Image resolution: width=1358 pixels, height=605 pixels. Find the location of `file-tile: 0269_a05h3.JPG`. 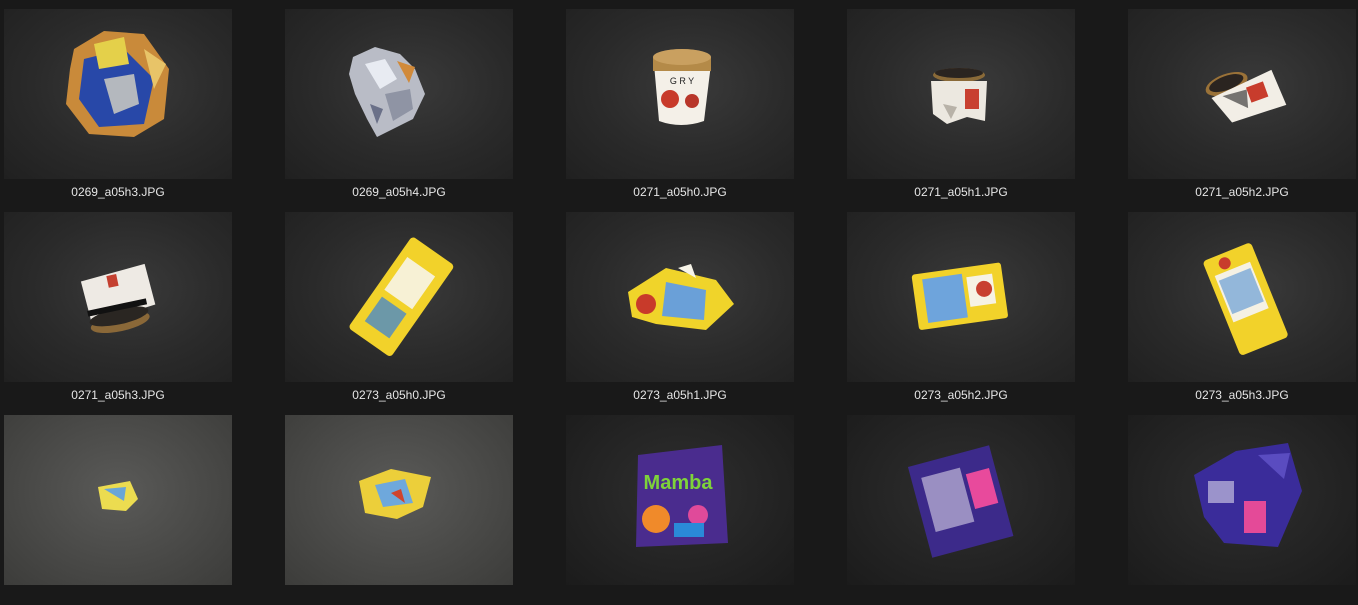

file-tile: 0269_a05h3.JPG is located at coordinates (118, 104).